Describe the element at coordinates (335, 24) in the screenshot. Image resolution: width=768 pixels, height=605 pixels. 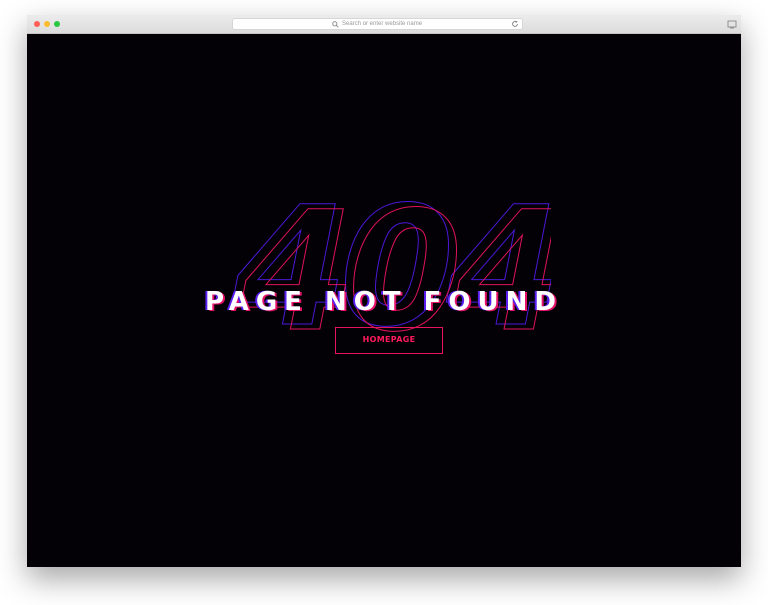
I see `search-icon` at that location.